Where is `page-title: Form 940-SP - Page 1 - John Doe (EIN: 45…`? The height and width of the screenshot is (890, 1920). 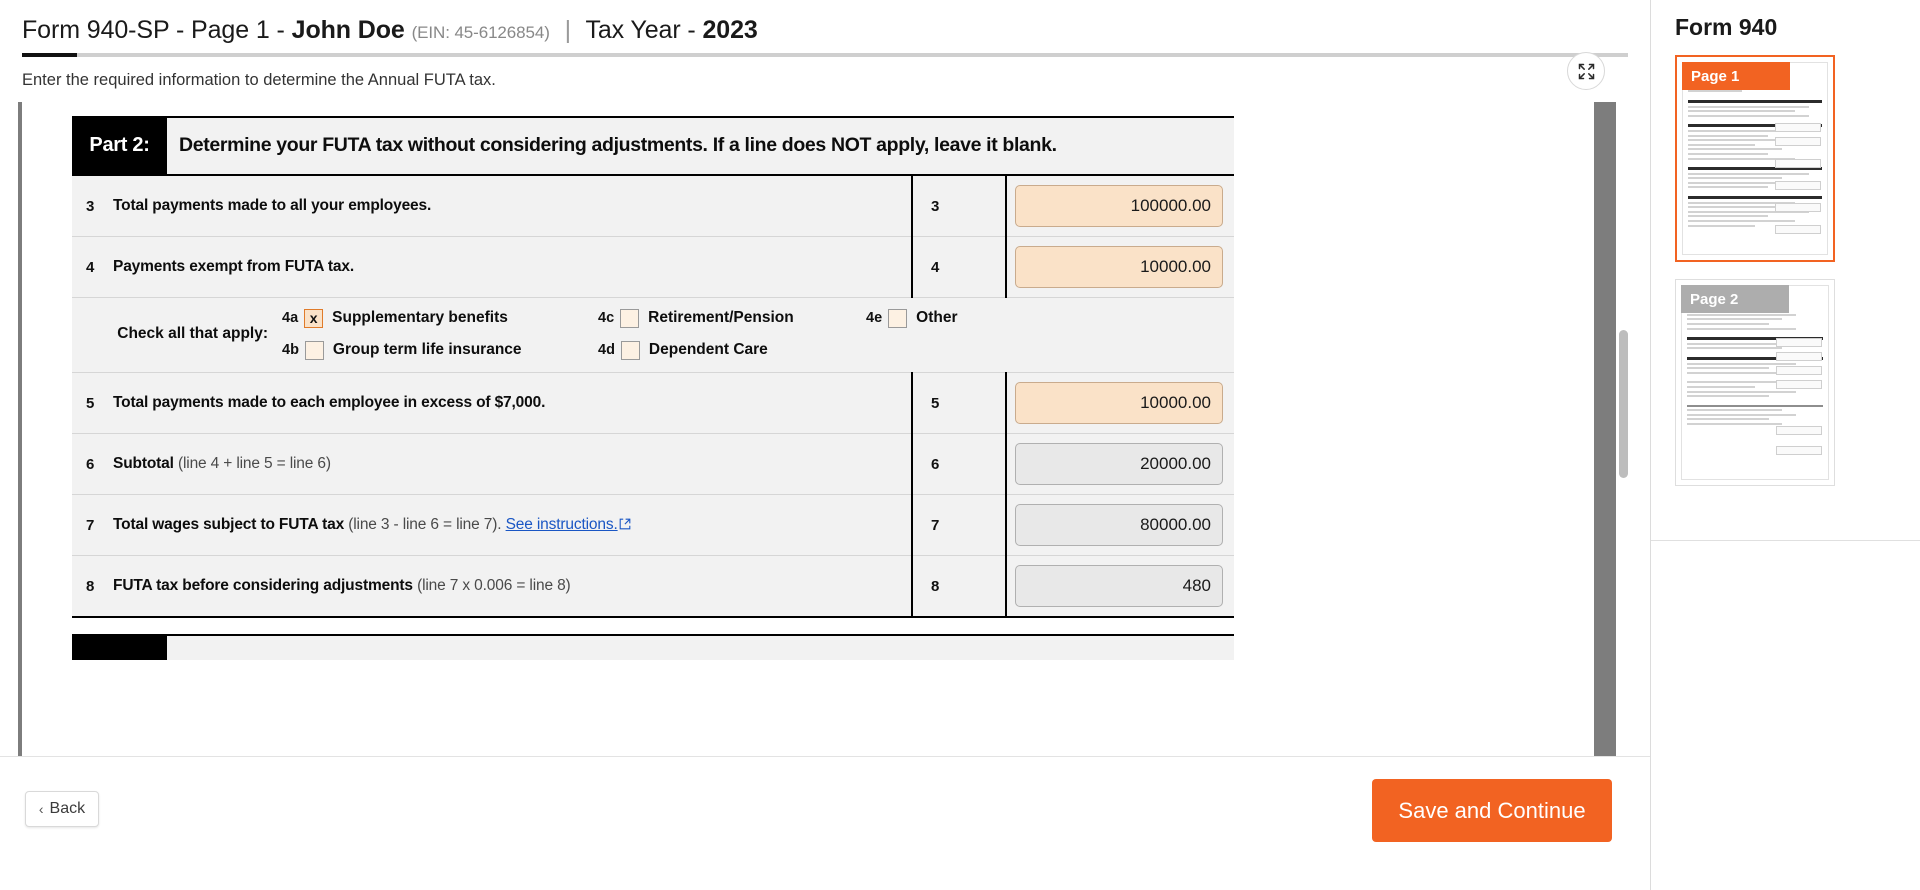 page-title: Form 940-SP - Page 1 - John Doe (EIN: 45… is located at coordinates (836, 30).